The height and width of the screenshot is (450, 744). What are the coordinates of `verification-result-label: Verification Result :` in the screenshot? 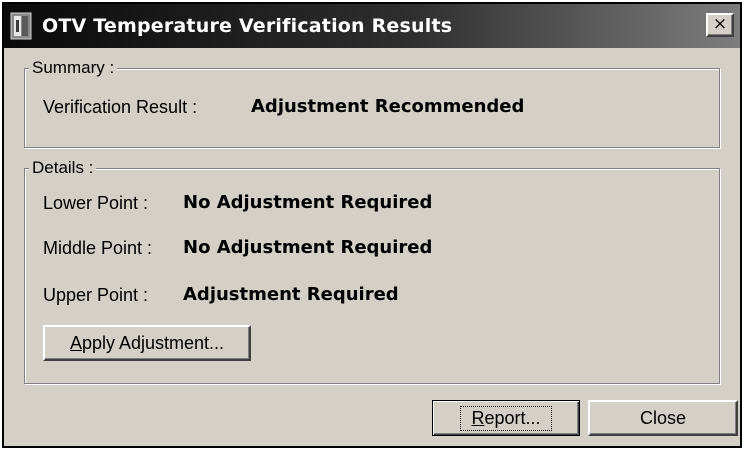 It's located at (120, 107).